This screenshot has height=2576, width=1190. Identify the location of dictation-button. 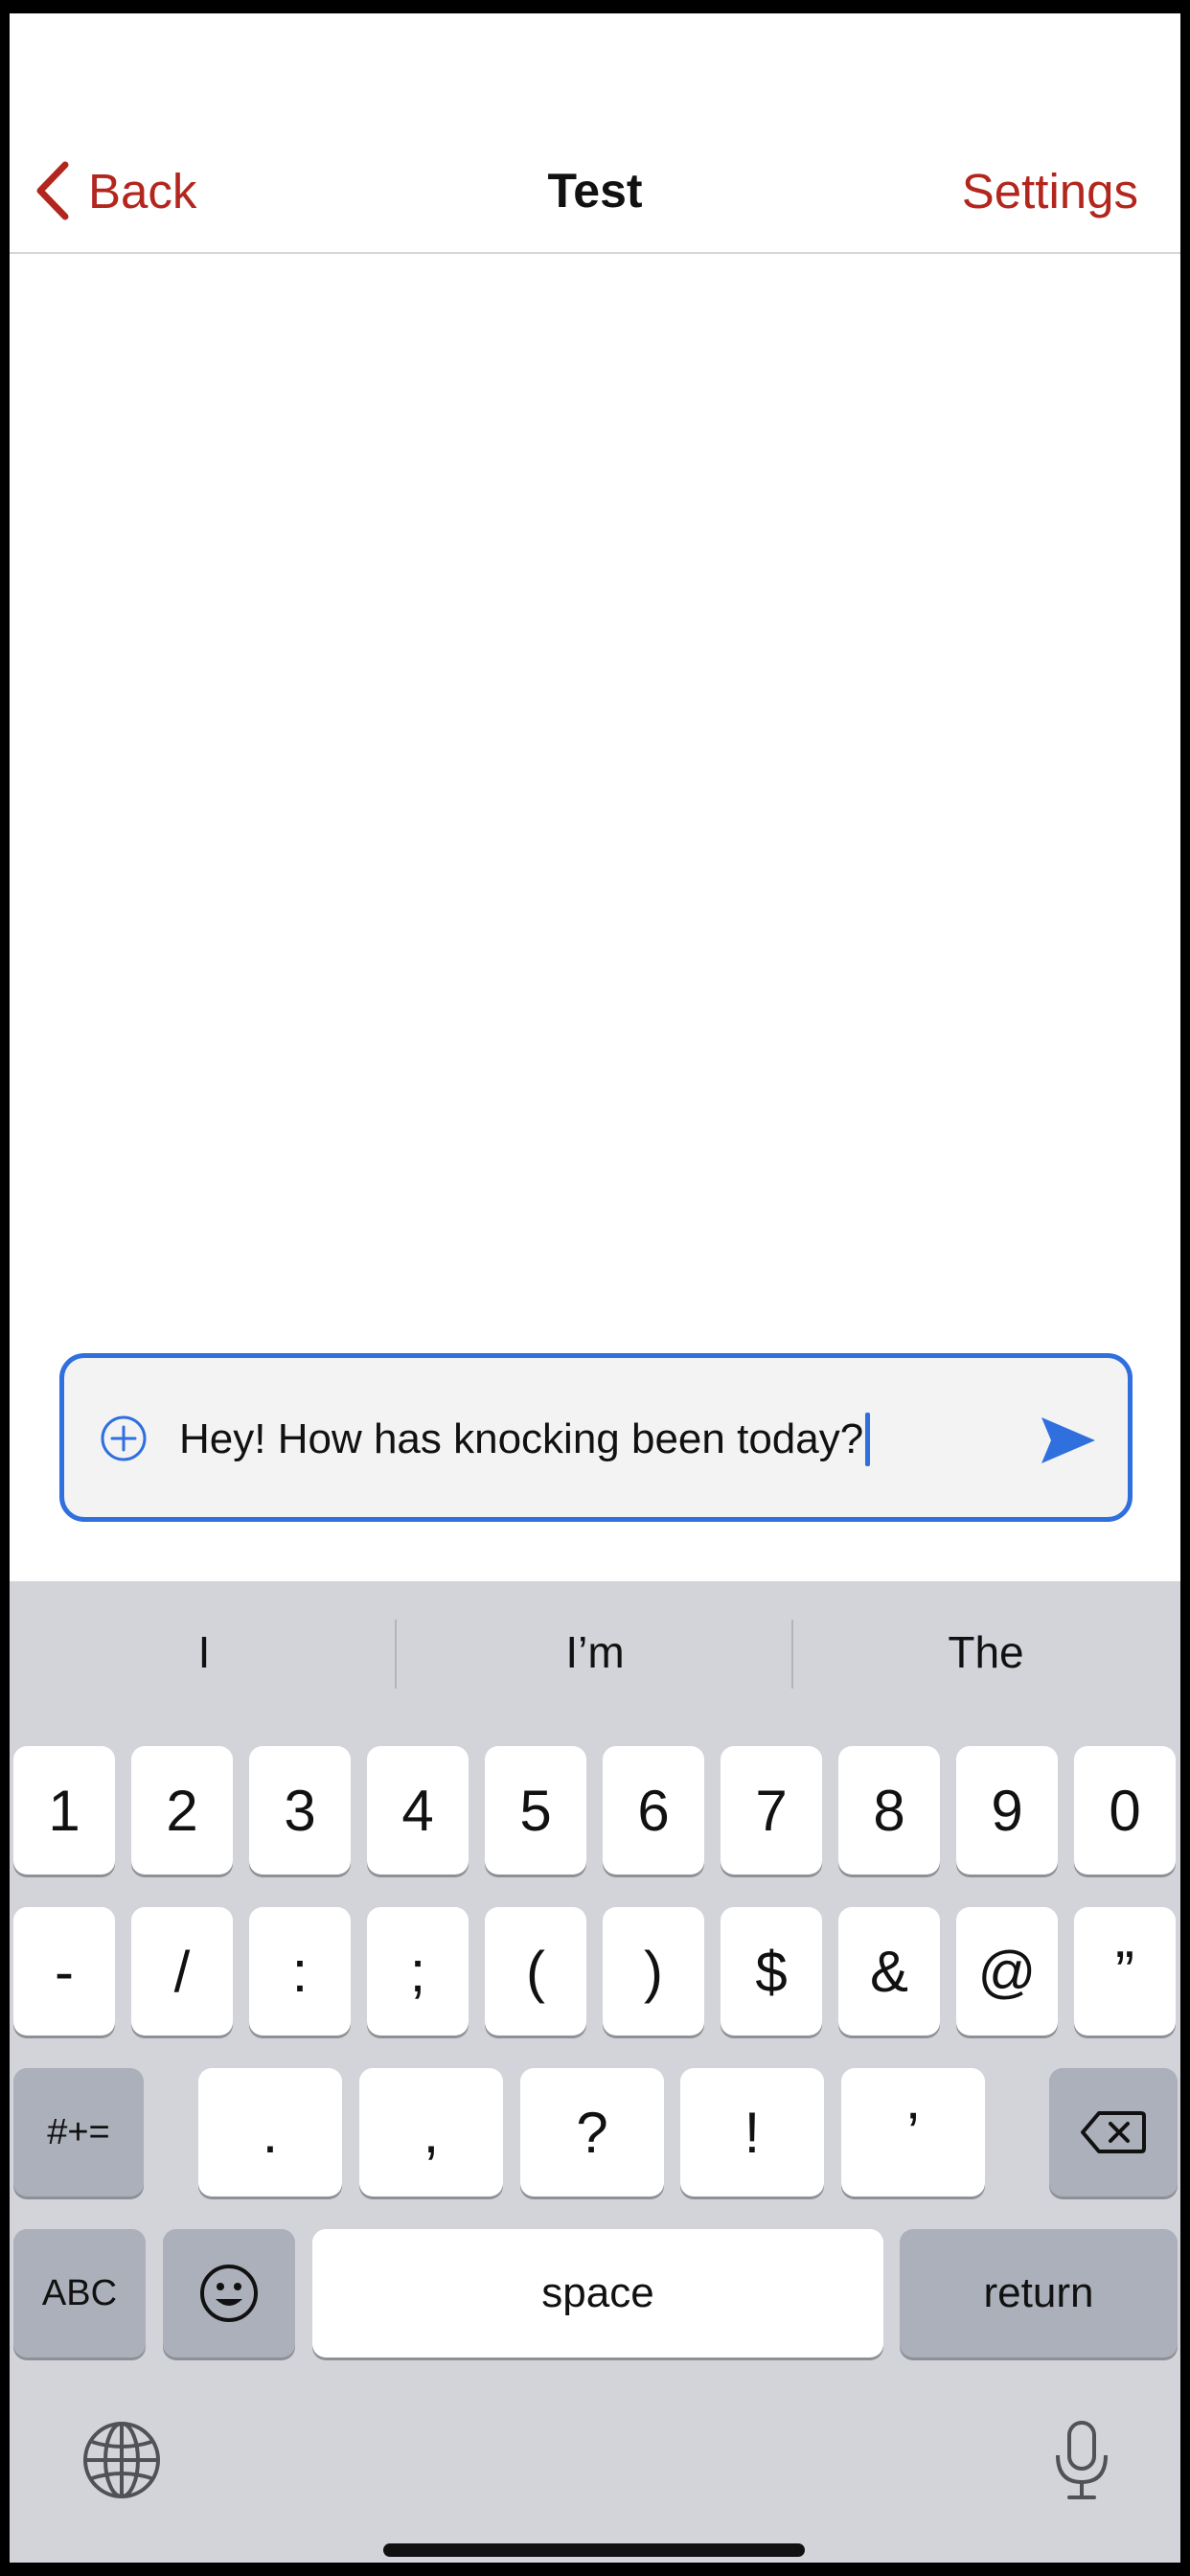
(1082, 2460).